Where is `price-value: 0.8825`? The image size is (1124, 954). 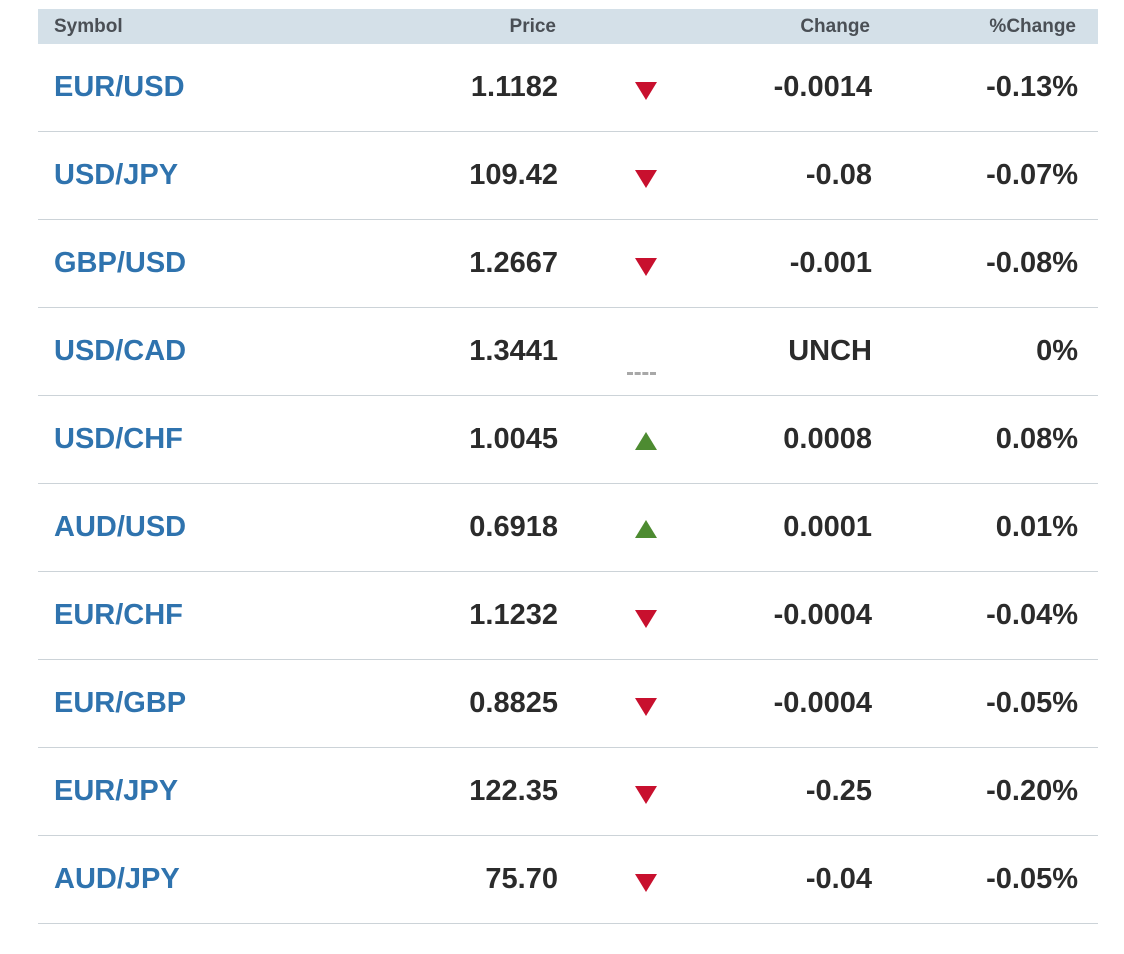
price-value: 0.8825 is located at coordinates (513, 703).